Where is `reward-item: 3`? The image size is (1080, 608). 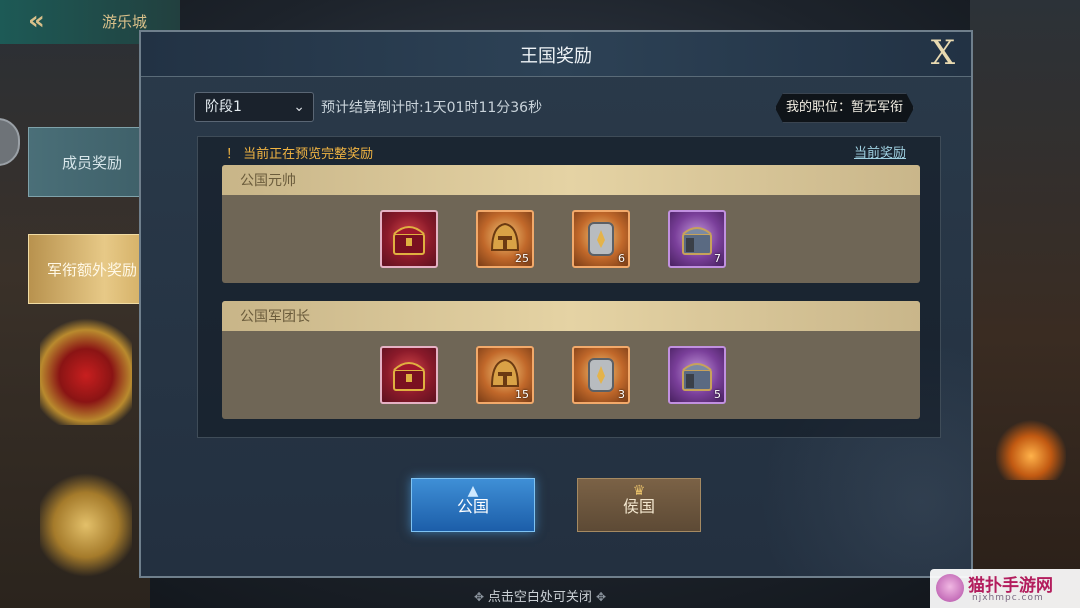 reward-item: 3 is located at coordinates (601, 375).